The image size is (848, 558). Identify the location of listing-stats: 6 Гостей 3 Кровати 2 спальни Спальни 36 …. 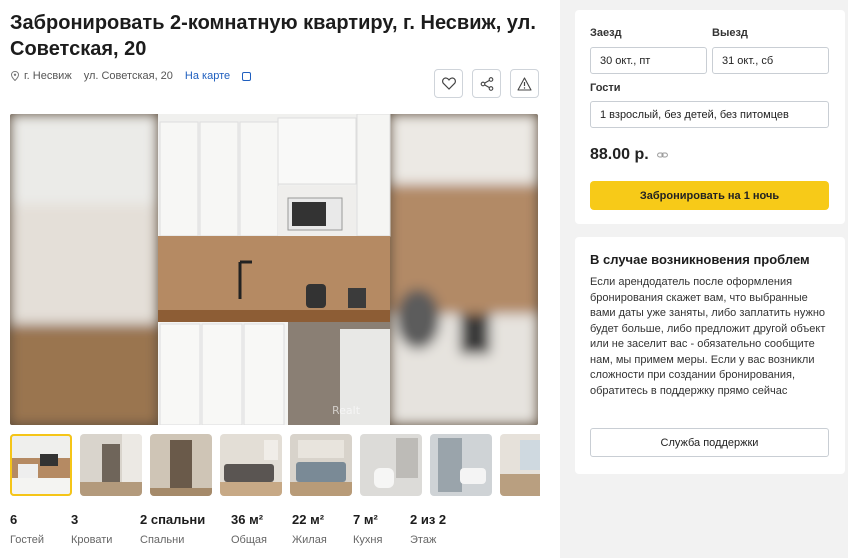
(240, 529).